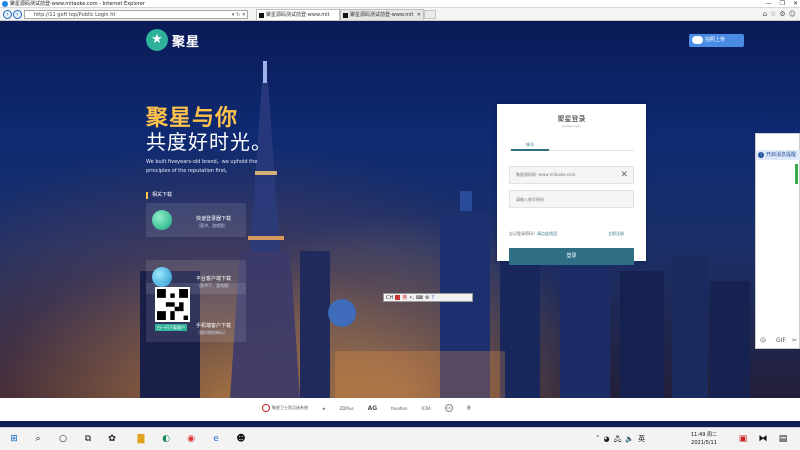 This screenshot has width=800, height=450. I want to click on ime-punct-icon: •,, so click(411, 298).